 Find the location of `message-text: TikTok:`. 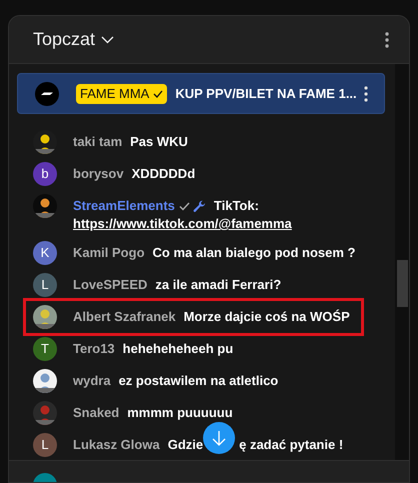

message-text: TikTok: is located at coordinates (237, 206).